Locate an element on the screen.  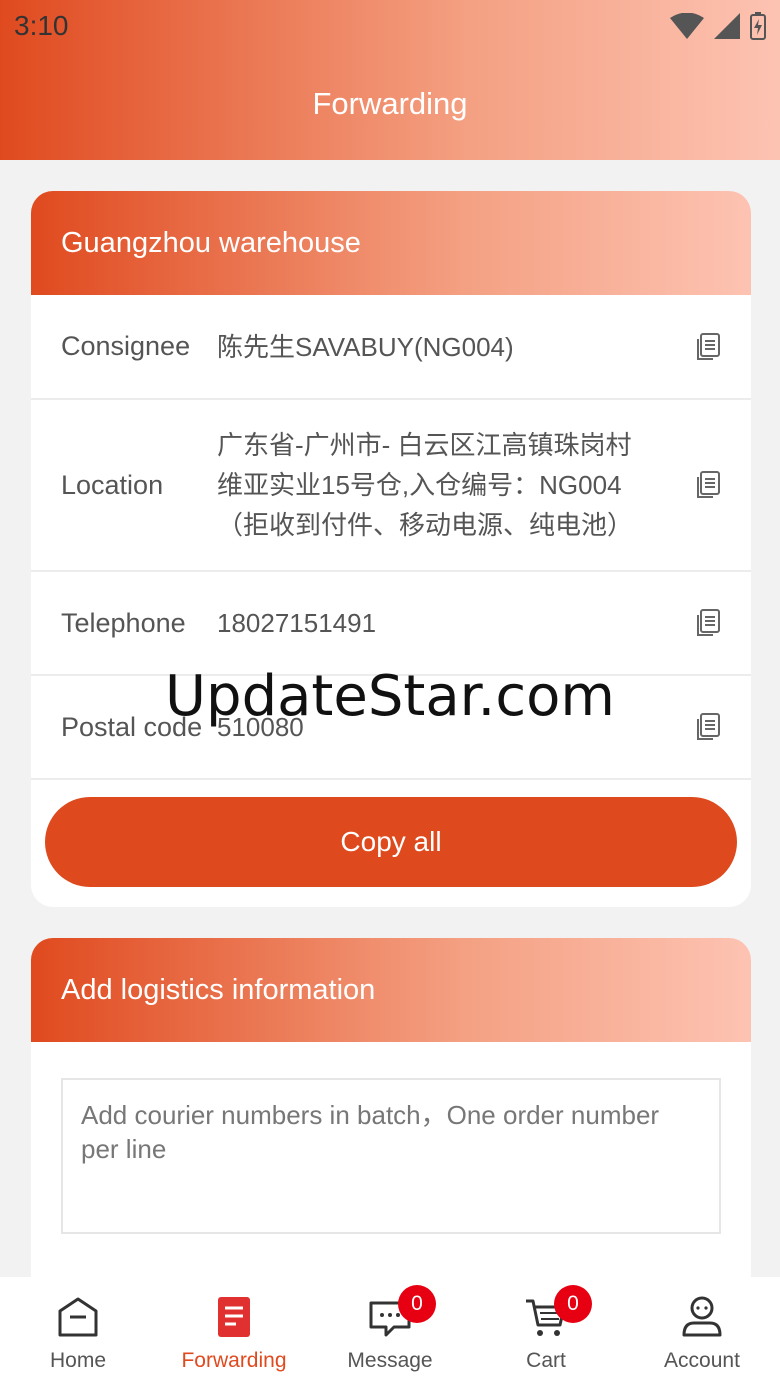
consignee-row: Consignee 陈先生SAVABUY(NG004) is located at coordinates (391, 347).